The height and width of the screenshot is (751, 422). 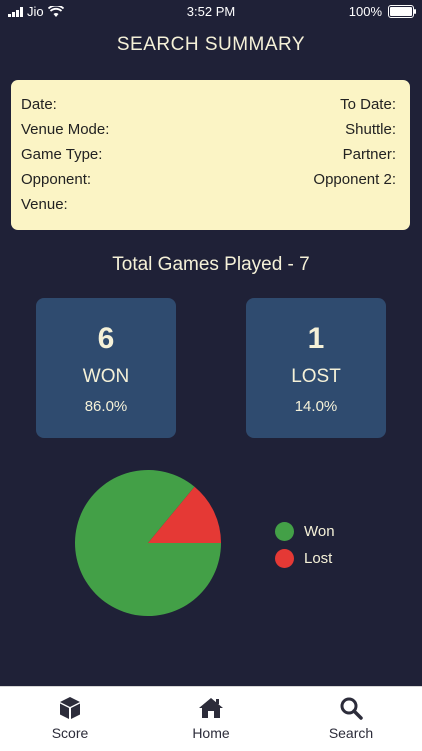 I want to click on chart-legend: Won Lost, so click(x=305, y=545).